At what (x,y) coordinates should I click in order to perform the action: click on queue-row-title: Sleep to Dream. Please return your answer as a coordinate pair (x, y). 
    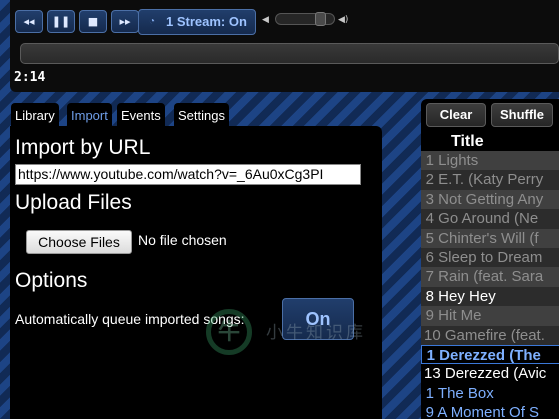
    Looking at the image, I should click on (490, 257).